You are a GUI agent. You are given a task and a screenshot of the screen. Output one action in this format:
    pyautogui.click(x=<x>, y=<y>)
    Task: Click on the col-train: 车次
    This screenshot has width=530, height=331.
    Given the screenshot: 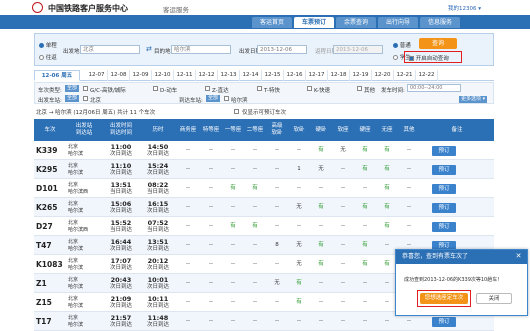 What is the action you would take?
    pyautogui.click(x=50, y=130)
    